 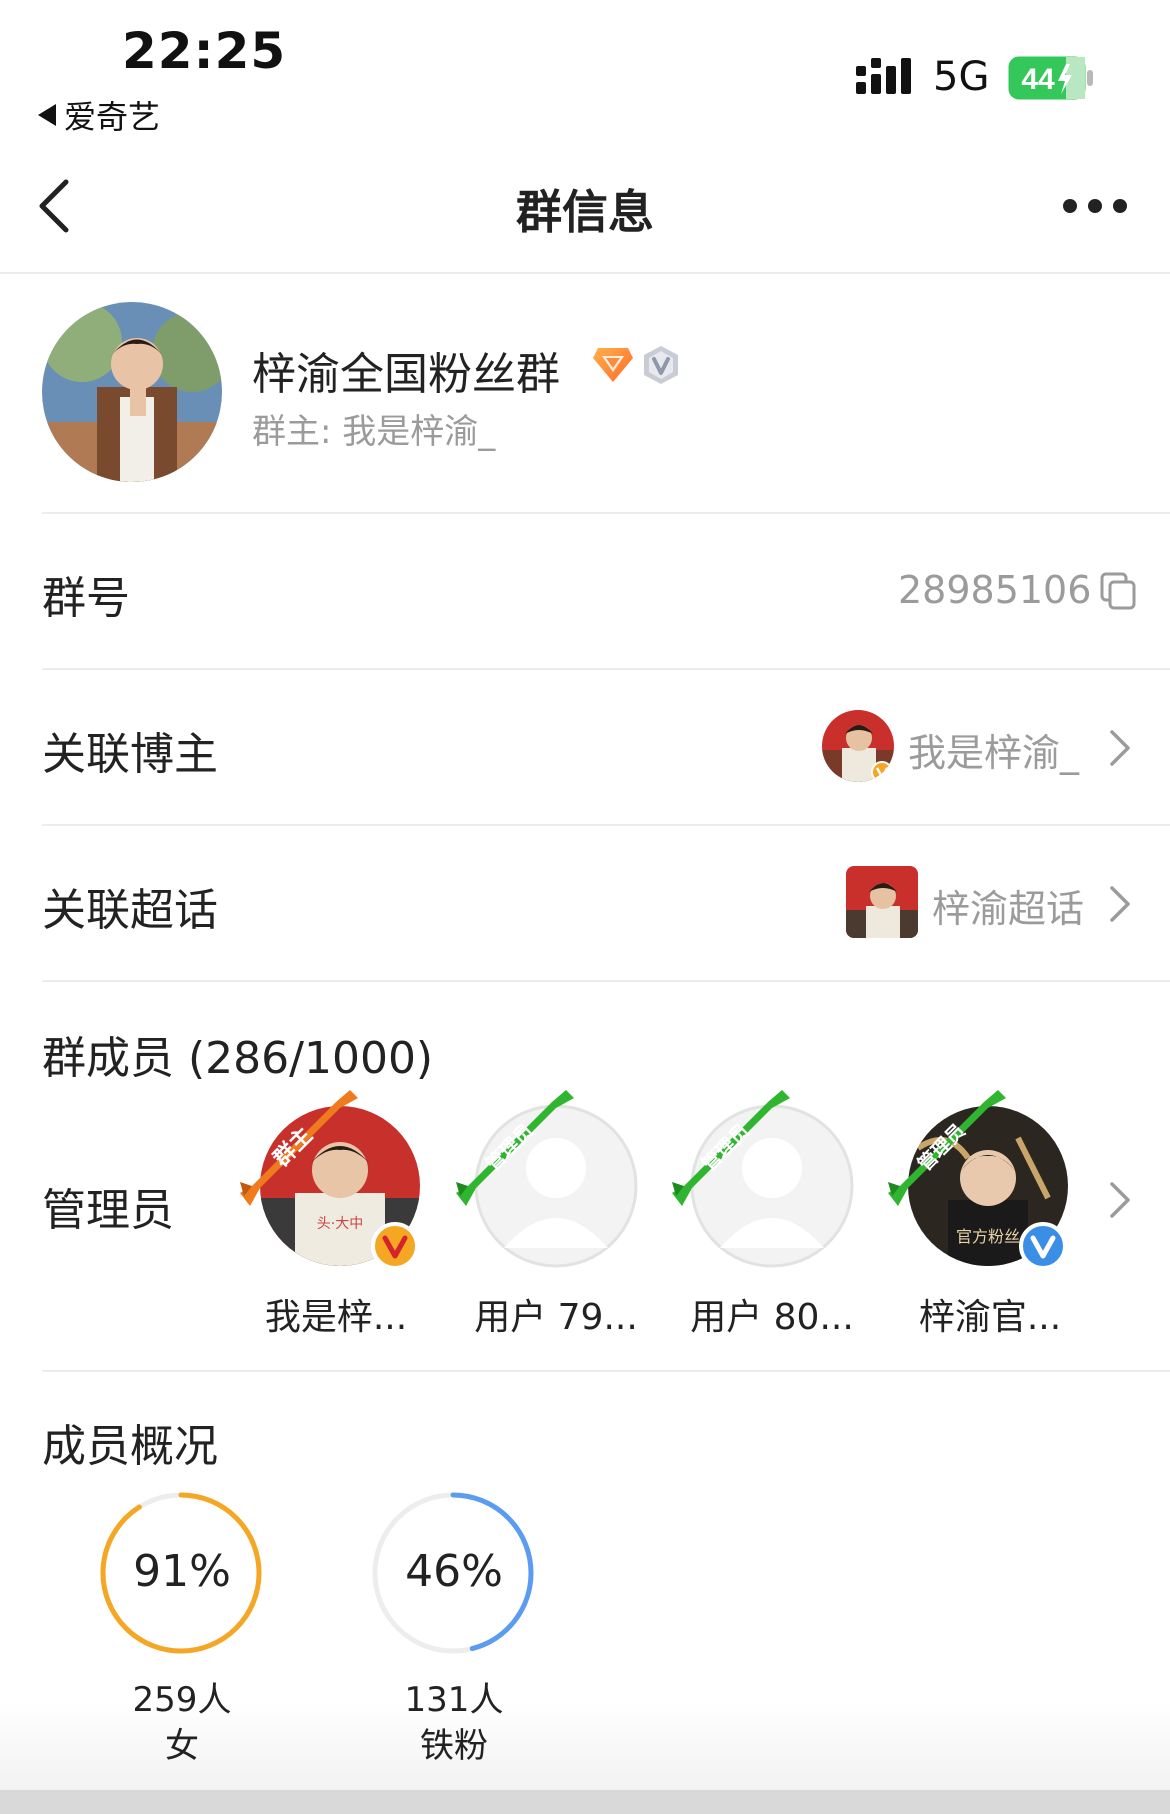 What do you see at coordinates (585, 1802) in the screenshot?
I see `bottom-bar` at bounding box center [585, 1802].